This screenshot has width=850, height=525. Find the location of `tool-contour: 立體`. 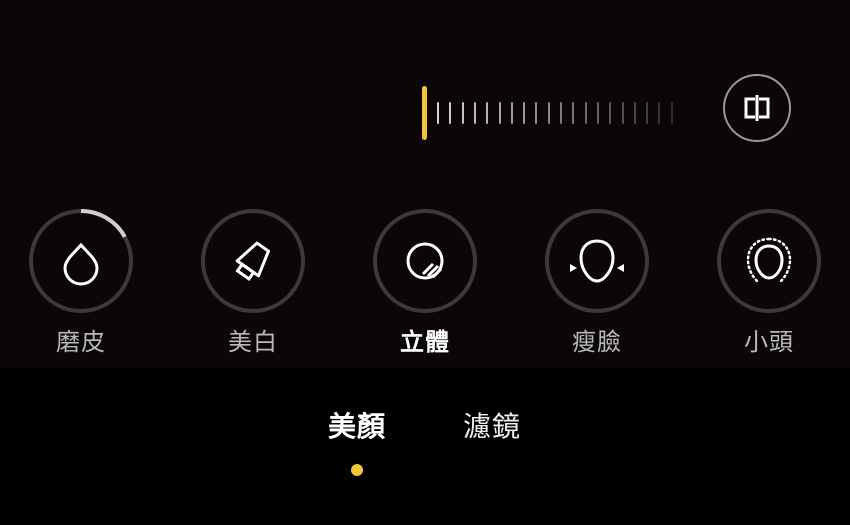

tool-contour: 立體 is located at coordinates (425, 282).